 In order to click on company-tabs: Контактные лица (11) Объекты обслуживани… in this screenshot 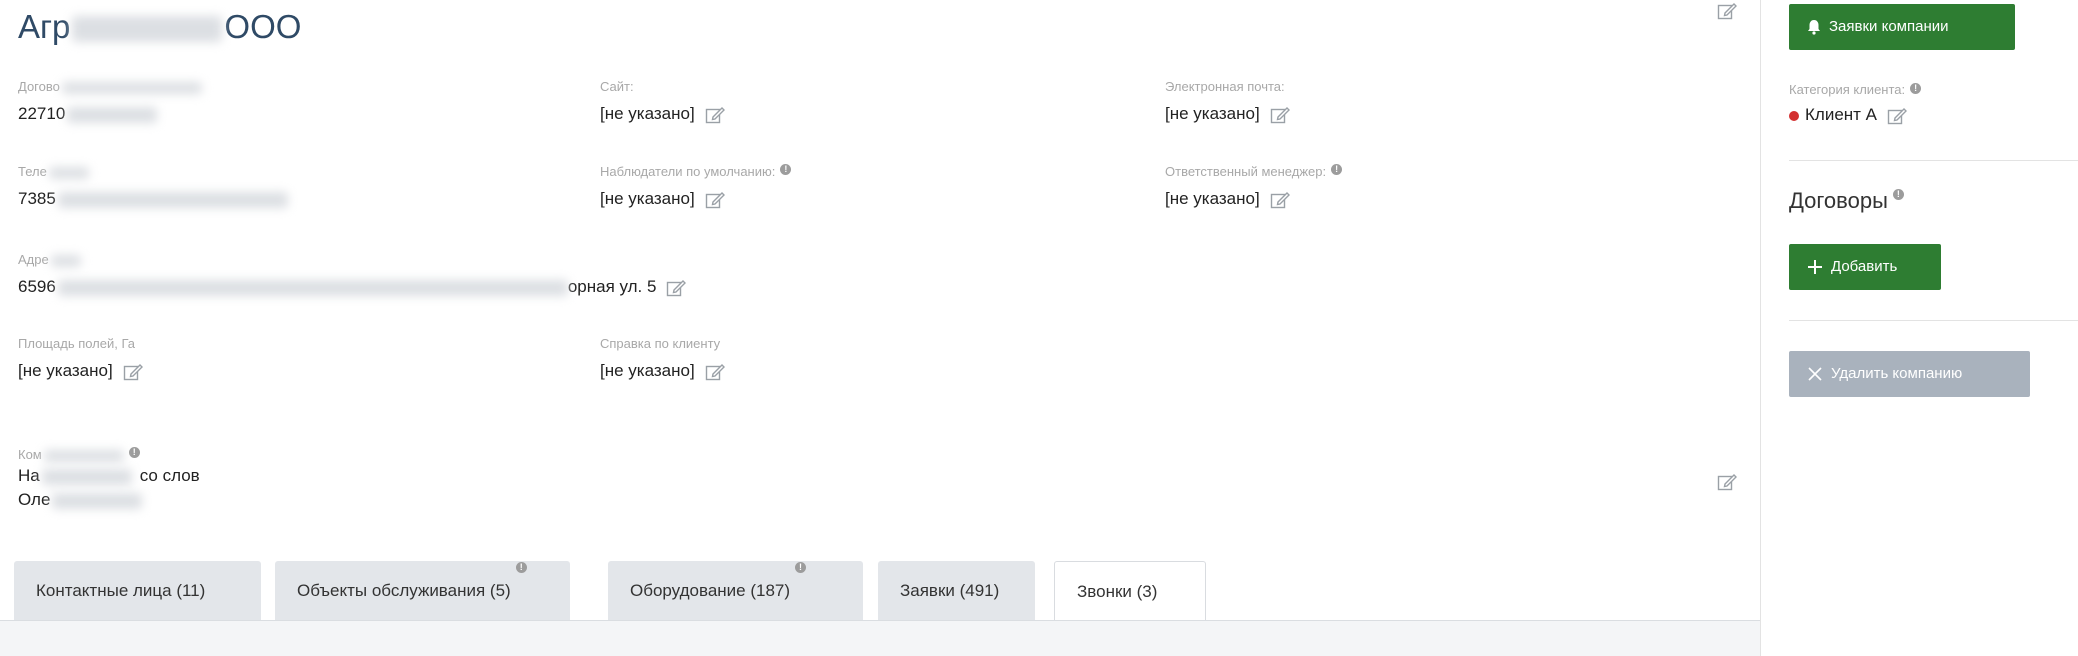, I will do `click(887, 591)`.